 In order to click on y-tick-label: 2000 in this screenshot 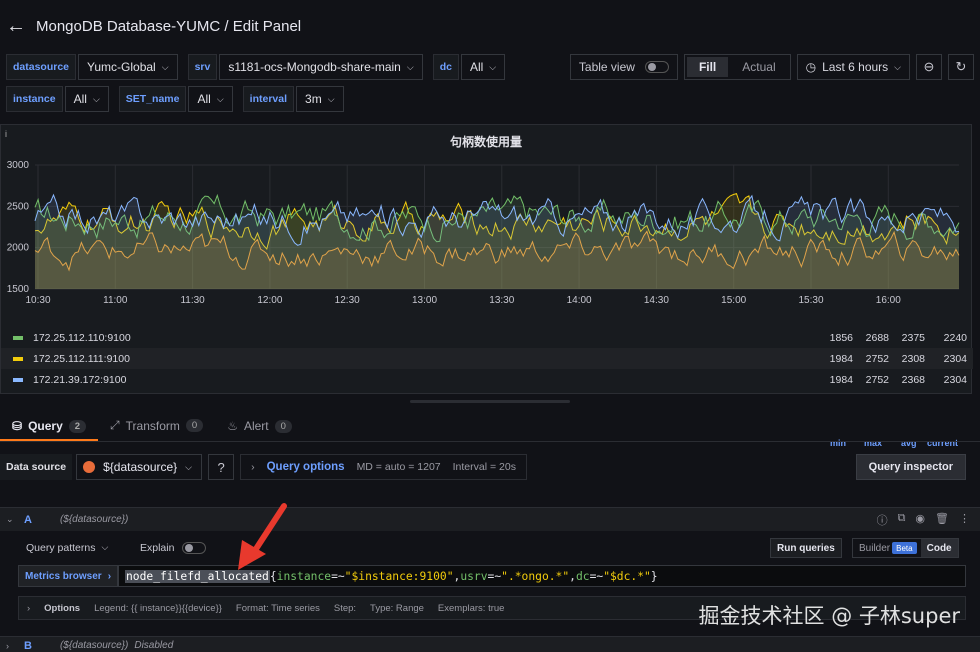, I will do `click(18, 248)`.